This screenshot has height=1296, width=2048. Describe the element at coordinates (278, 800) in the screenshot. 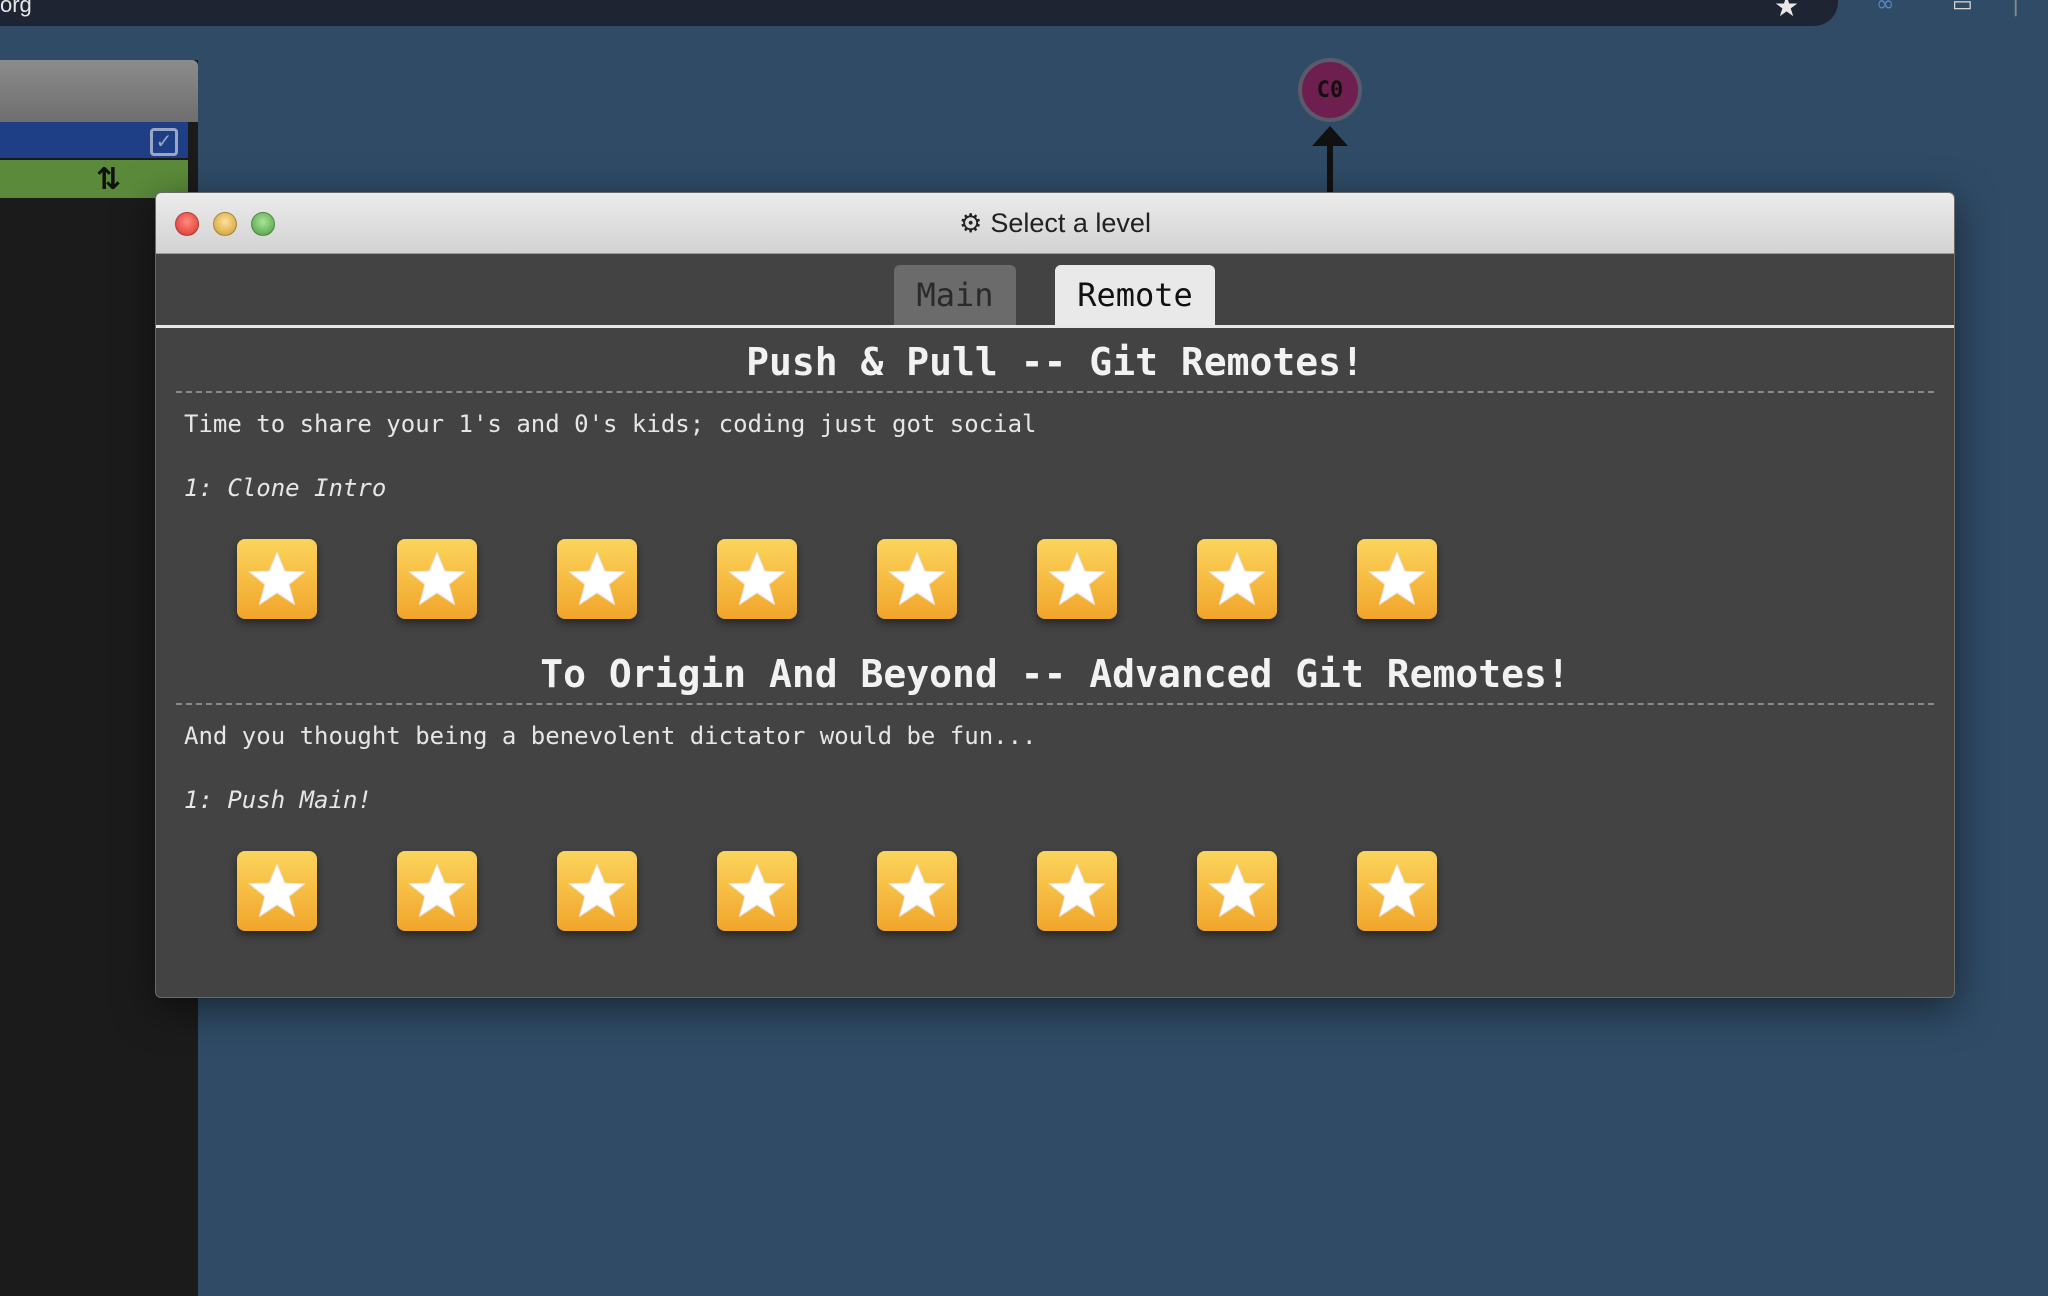

I see `current-level-name: 1: Push Main!` at that location.